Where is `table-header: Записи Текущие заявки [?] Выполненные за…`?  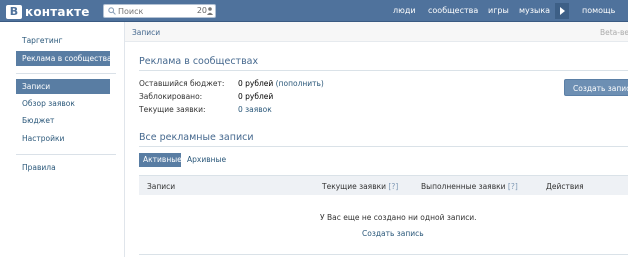 table-header: Записи Текущие заявки [?] Выполненные за… is located at coordinates (383, 185).